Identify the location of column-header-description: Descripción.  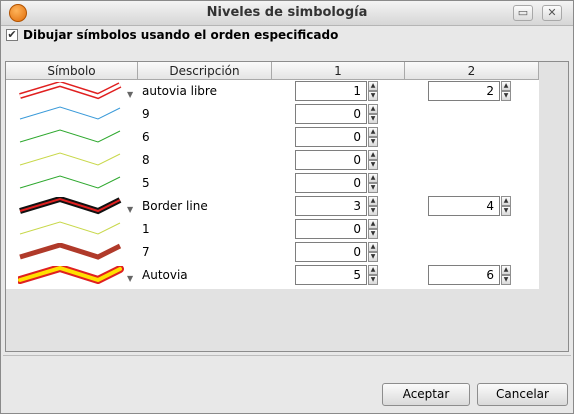
(205, 71).